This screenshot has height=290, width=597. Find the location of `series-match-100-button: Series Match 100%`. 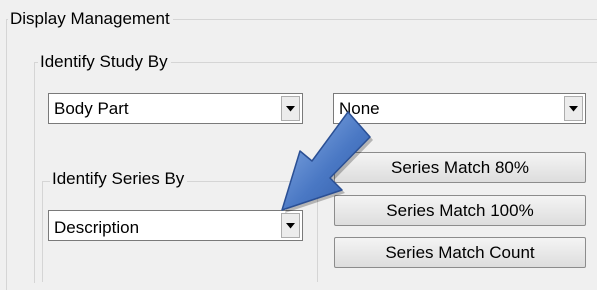

series-match-100-button: Series Match 100% is located at coordinates (460, 210).